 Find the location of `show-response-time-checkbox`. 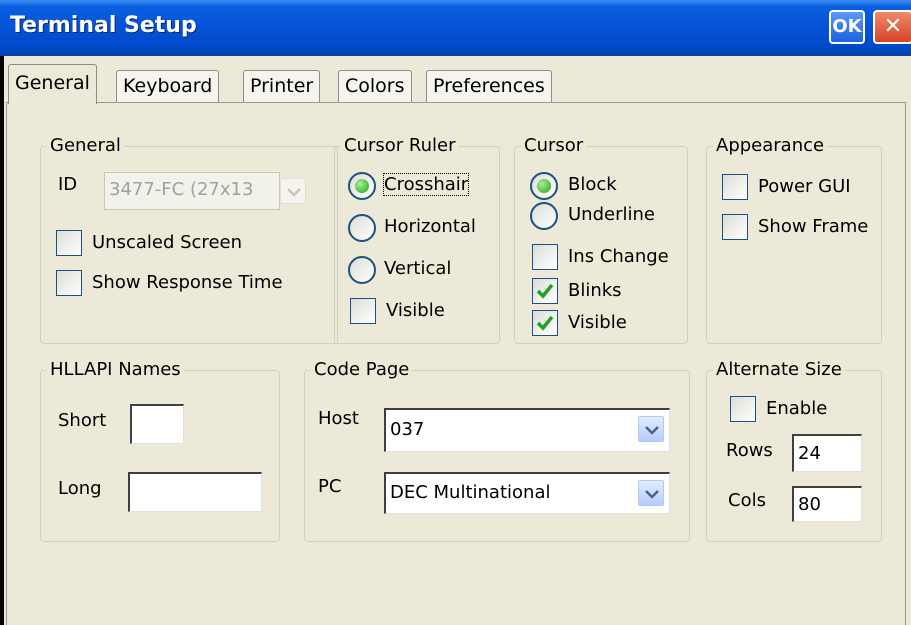

show-response-time-checkbox is located at coordinates (69, 283).